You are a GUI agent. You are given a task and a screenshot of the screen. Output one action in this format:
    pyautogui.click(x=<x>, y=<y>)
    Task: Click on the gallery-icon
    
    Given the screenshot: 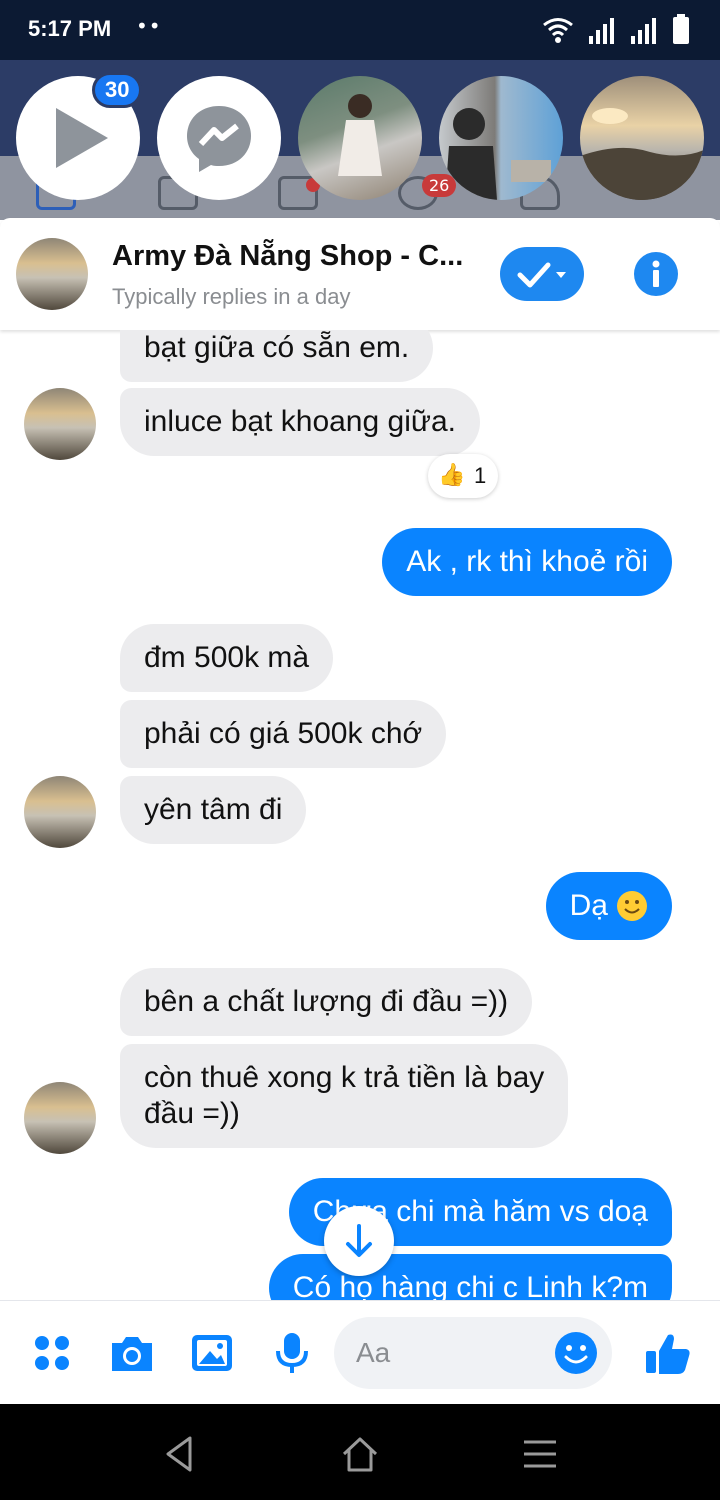 What is the action you would take?
    pyautogui.click(x=212, y=1353)
    